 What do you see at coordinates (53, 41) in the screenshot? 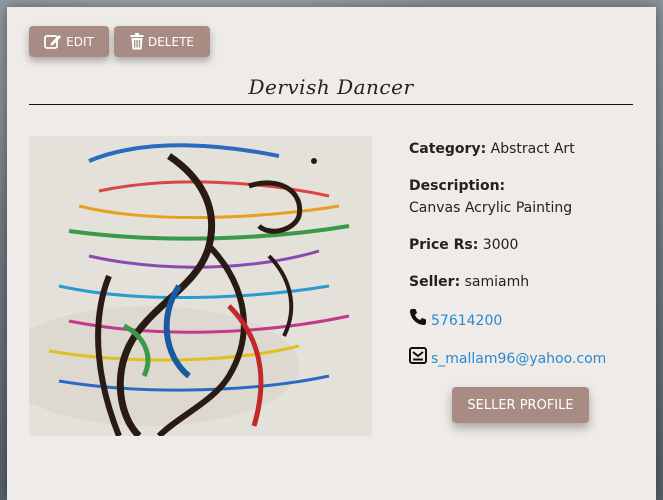
I see `edit-icon` at bounding box center [53, 41].